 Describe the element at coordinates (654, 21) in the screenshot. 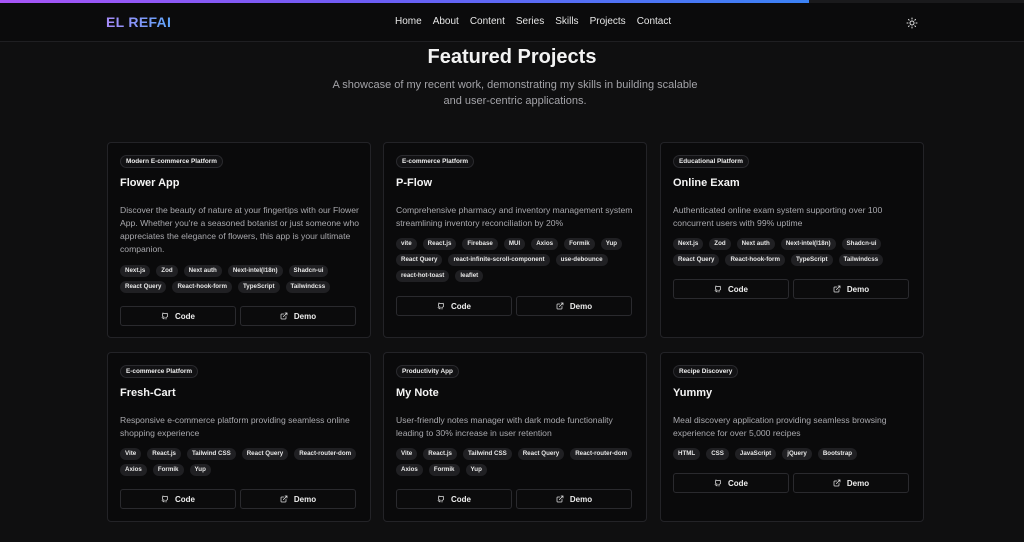

I see `nav-link-contact: Contact` at that location.